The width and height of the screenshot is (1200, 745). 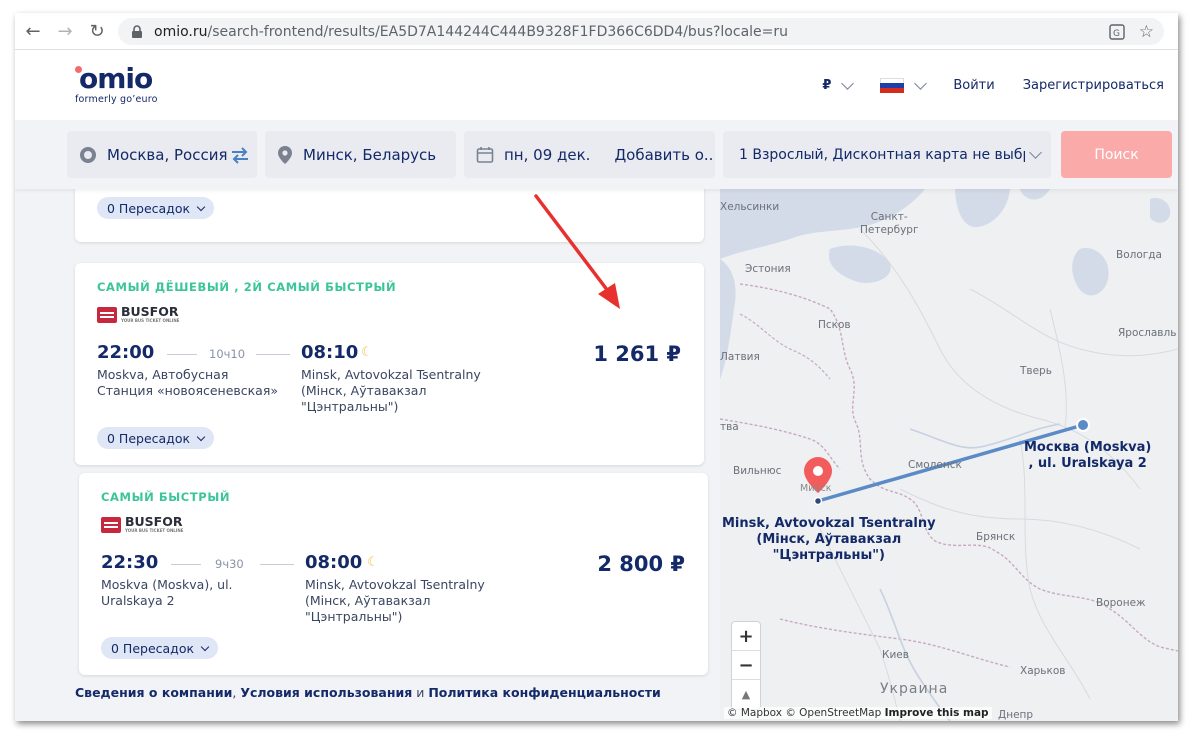 I want to click on about-company-link: Сведения о компании, so click(x=153, y=692).